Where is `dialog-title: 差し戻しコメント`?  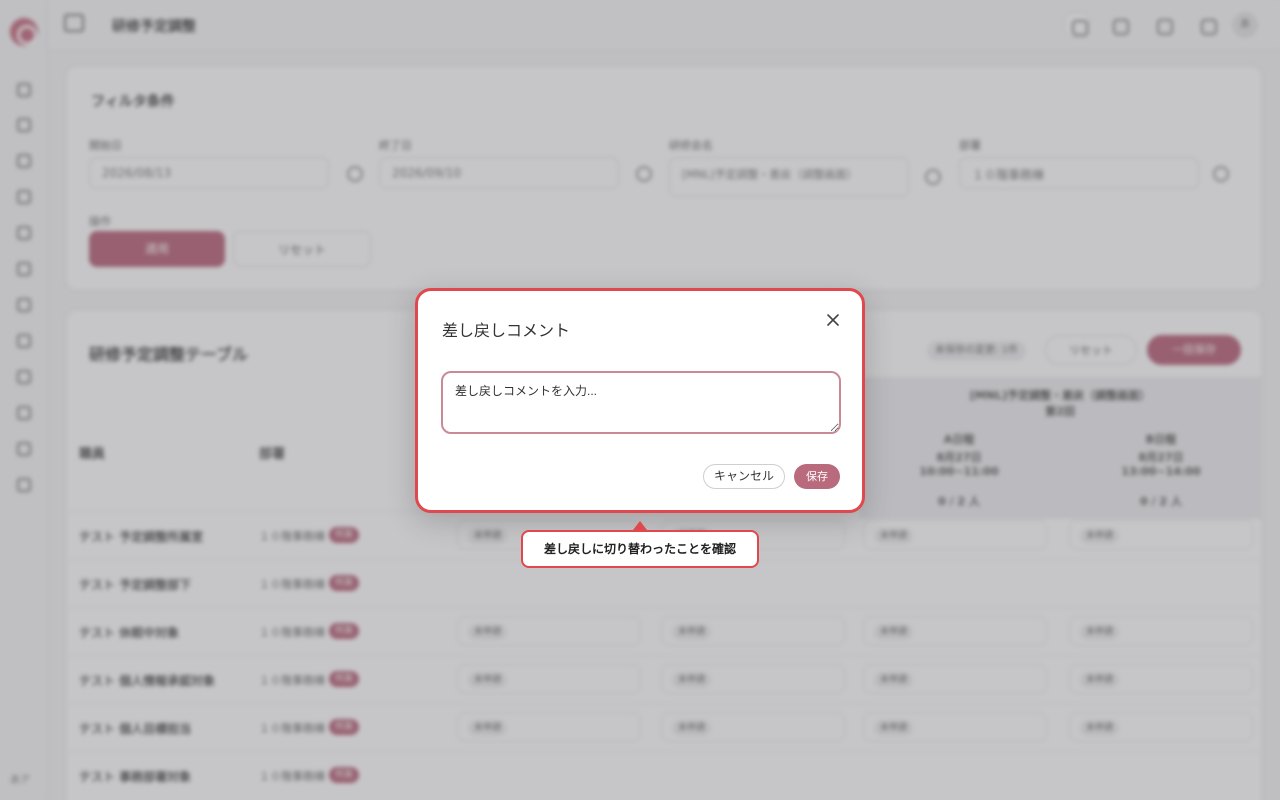
dialog-title: 差し戻しコメント is located at coordinates (506, 330).